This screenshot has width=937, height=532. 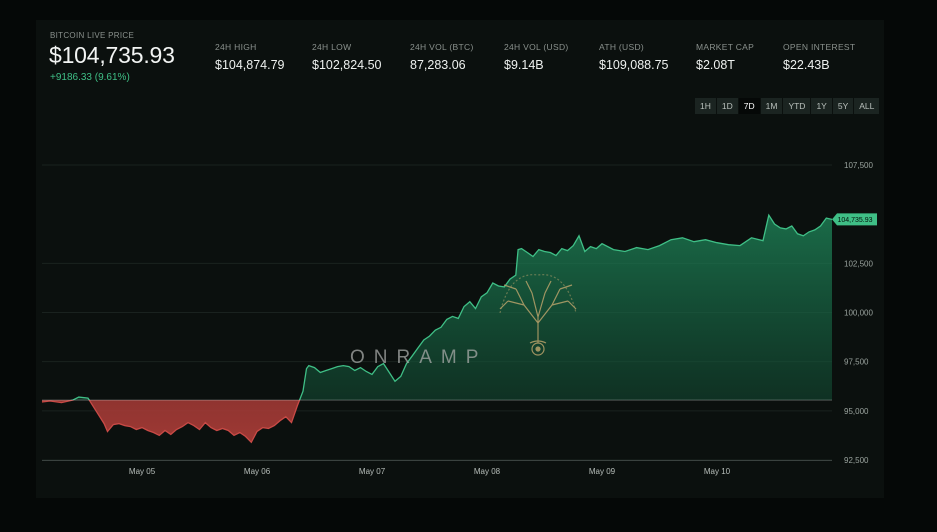 What do you see at coordinates (717, 471) in the screenshot?
I see `x-tick-label: May 10` at bounding box center [717, 471].